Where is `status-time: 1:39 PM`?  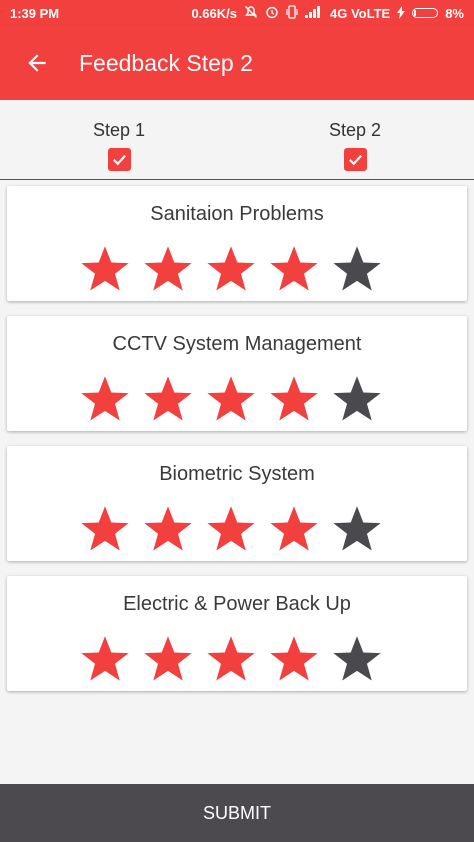
status-time: 1:39 PM is located at coordinates (35, 13).